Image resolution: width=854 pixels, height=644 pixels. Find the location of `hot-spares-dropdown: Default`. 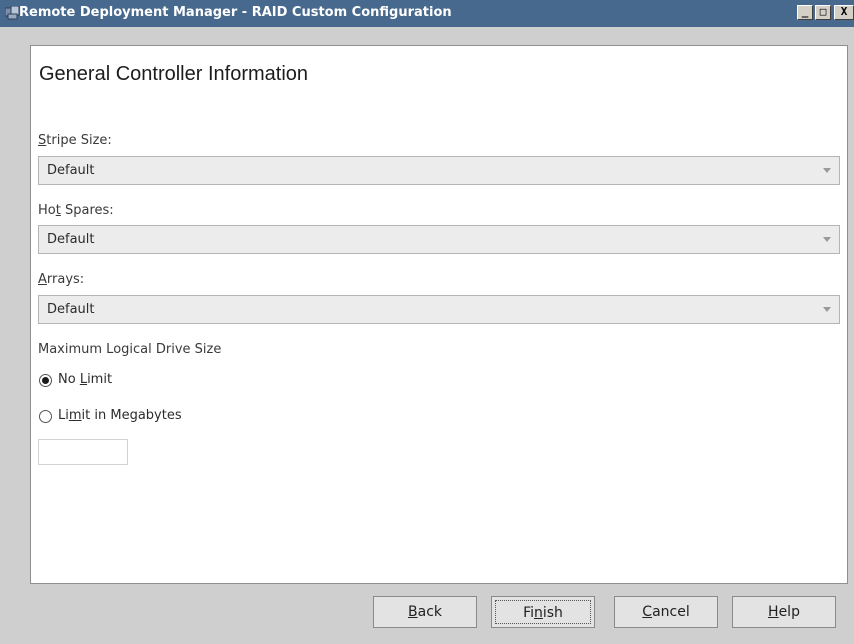

hot-spares-dropdown: Default is located at coordinates (439, 239).